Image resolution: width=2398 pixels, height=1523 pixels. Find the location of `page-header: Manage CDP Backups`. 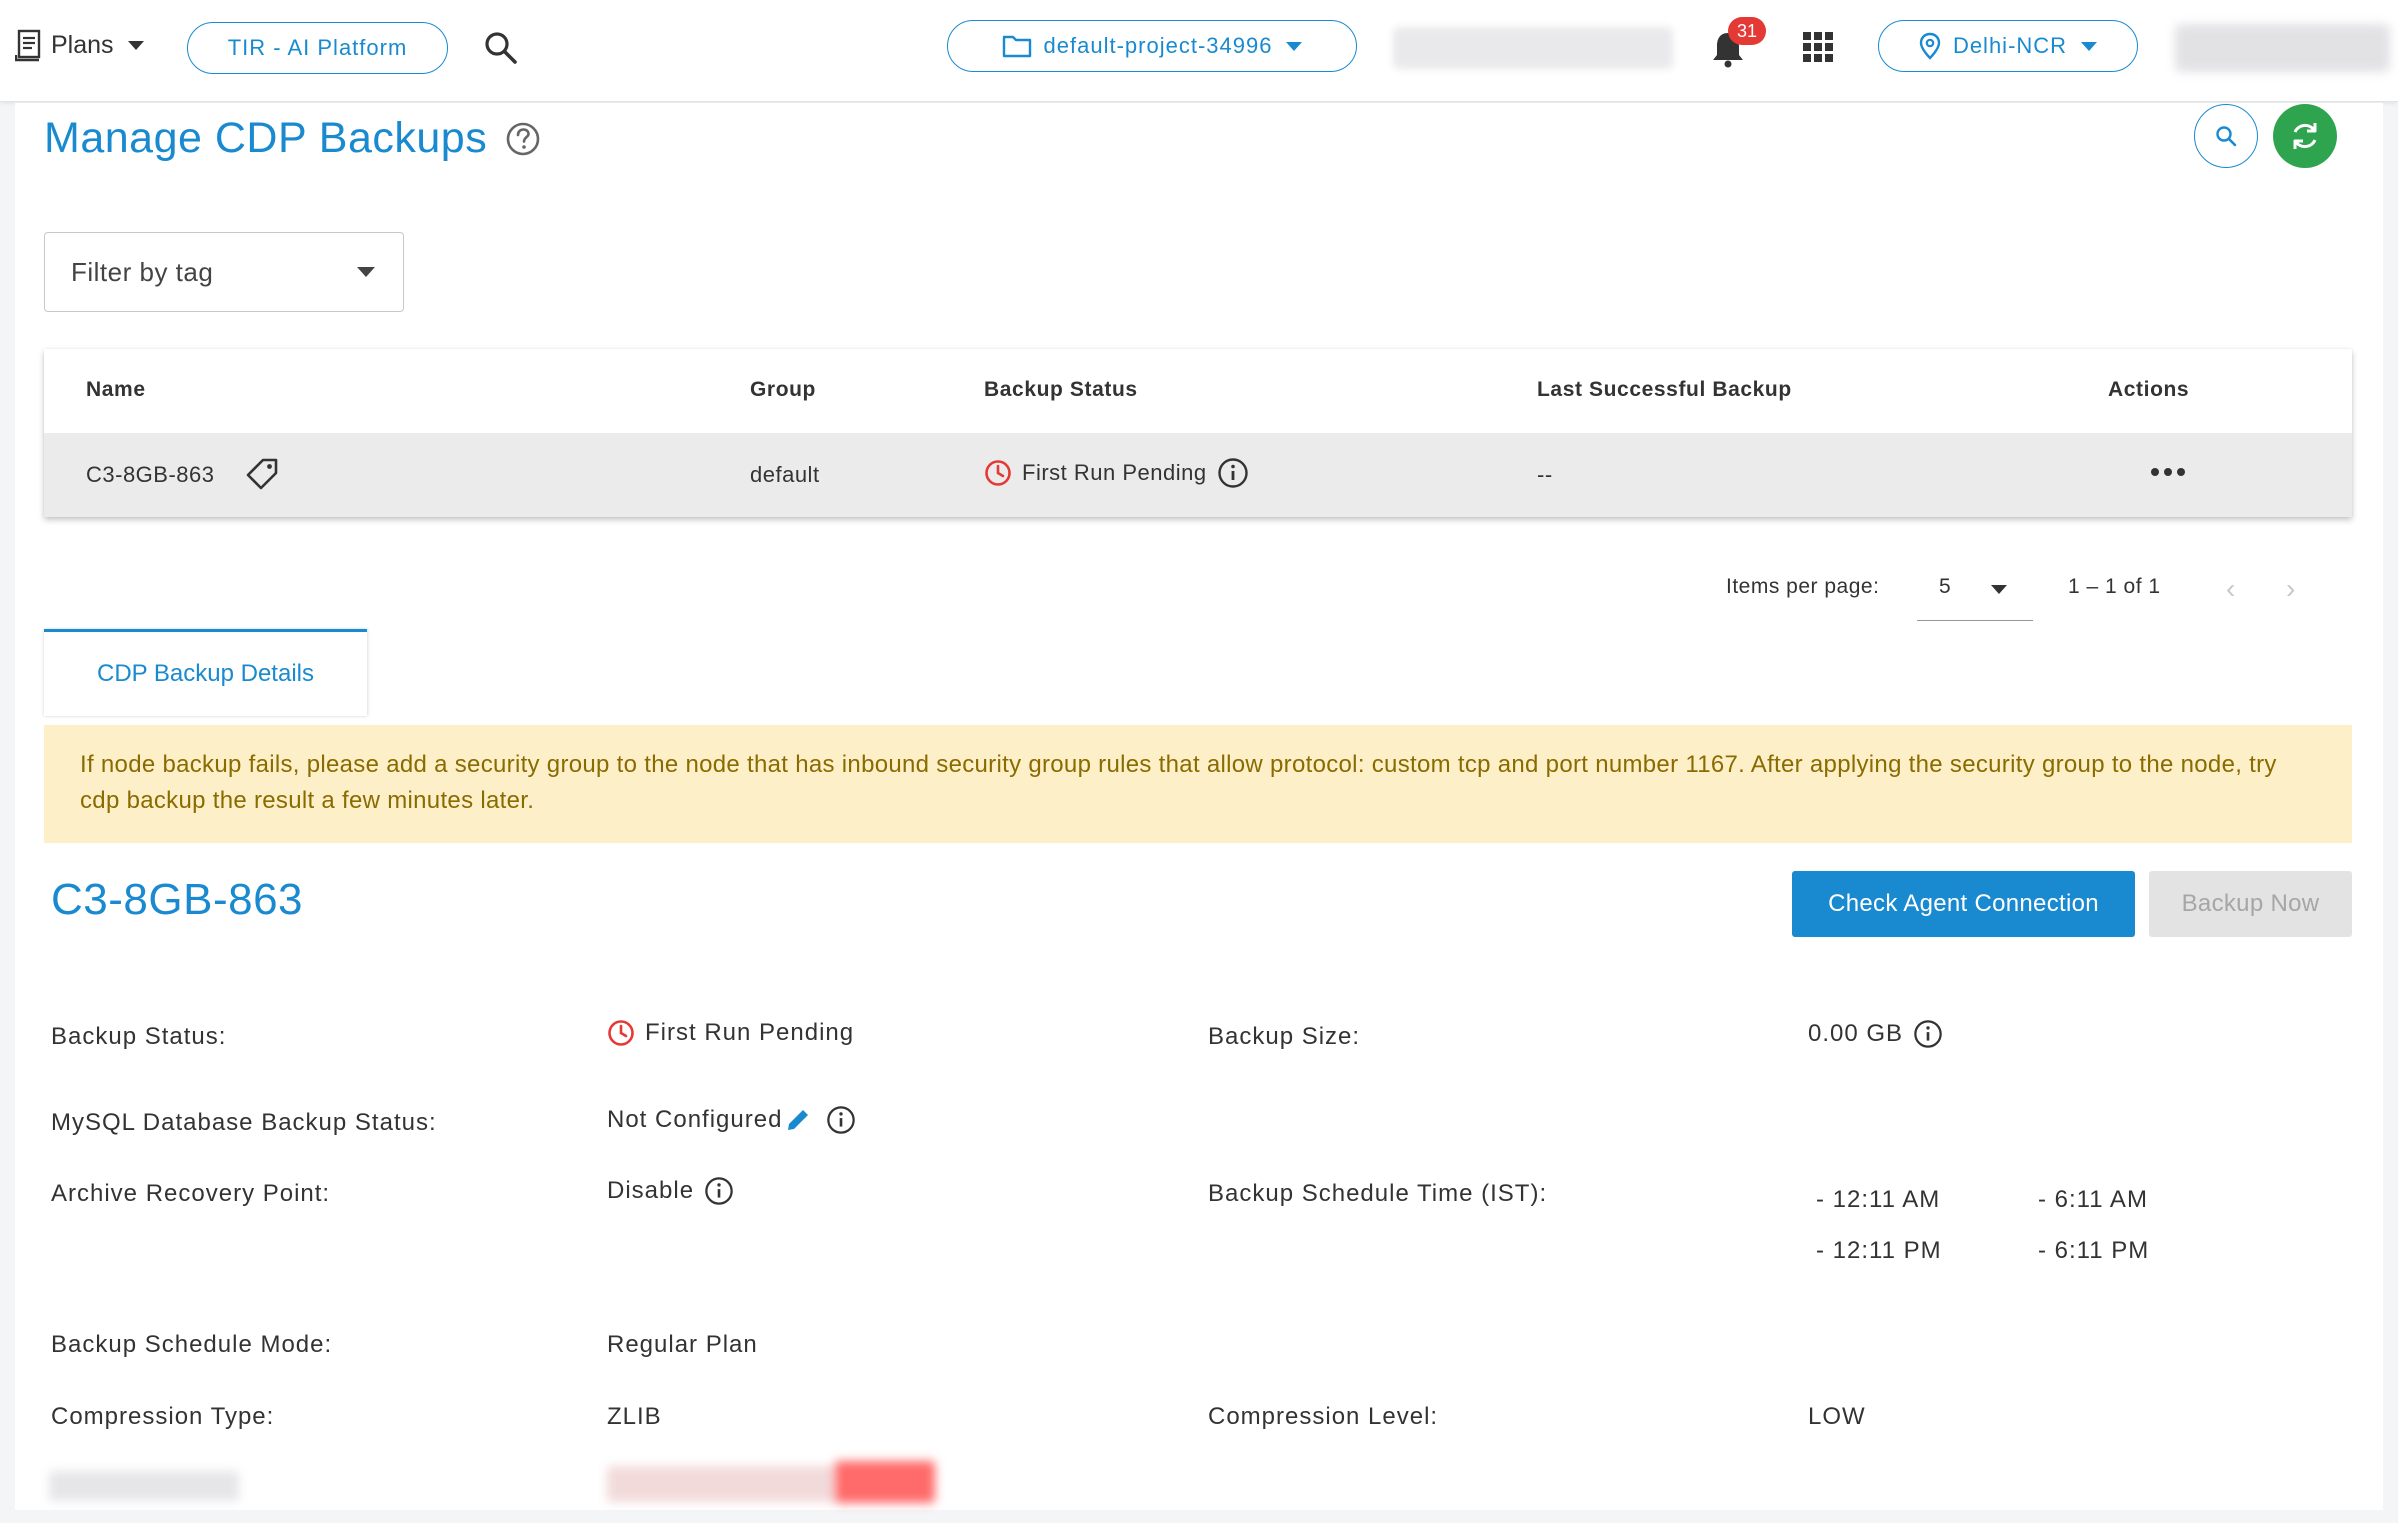

page-header: Manage CDP Backups is located at coordinates (292, 138).